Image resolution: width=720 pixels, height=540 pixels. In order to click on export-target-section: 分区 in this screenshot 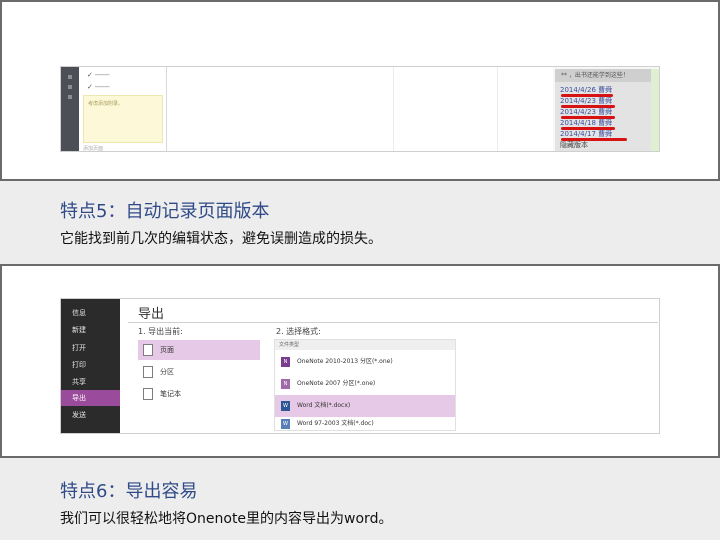, I will do `click(199, 372)`.